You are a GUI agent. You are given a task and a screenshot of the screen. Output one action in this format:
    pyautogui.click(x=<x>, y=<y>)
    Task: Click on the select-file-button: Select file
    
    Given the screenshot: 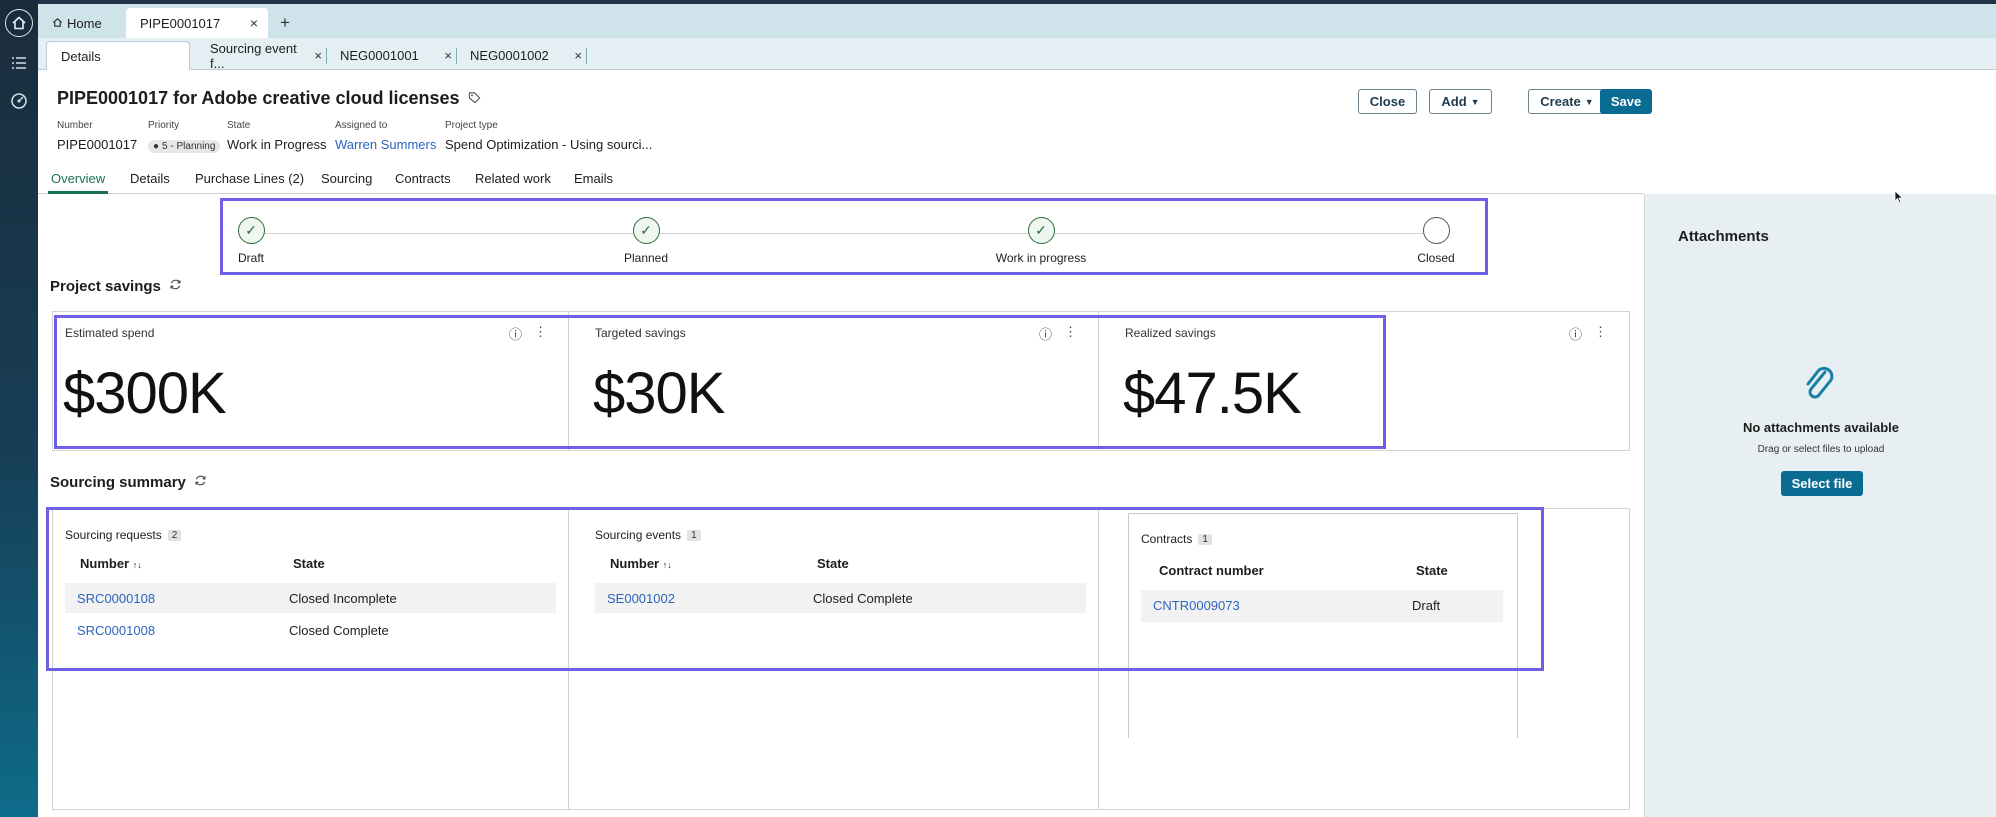 What is the action you would take?
    pyautogui.click(x=1822, y=483)
    